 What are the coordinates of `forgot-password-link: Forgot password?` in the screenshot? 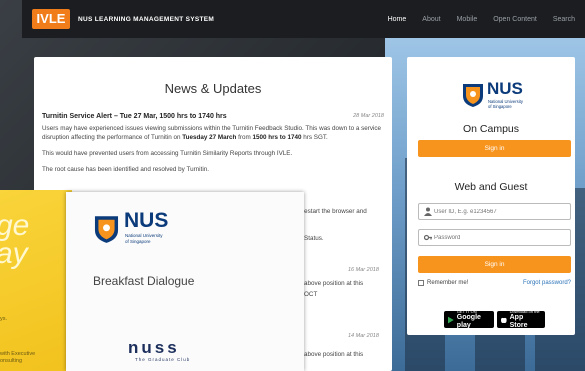 It's located at (547, 283).